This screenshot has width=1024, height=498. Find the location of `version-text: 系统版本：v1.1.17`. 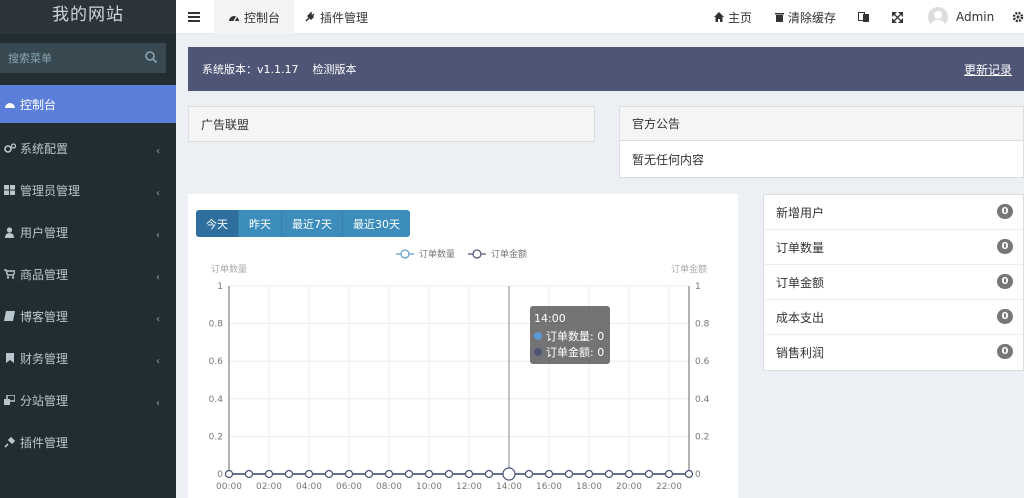

version-text: 系统版本：v1.1.17 is located at coordinates (250, 69).